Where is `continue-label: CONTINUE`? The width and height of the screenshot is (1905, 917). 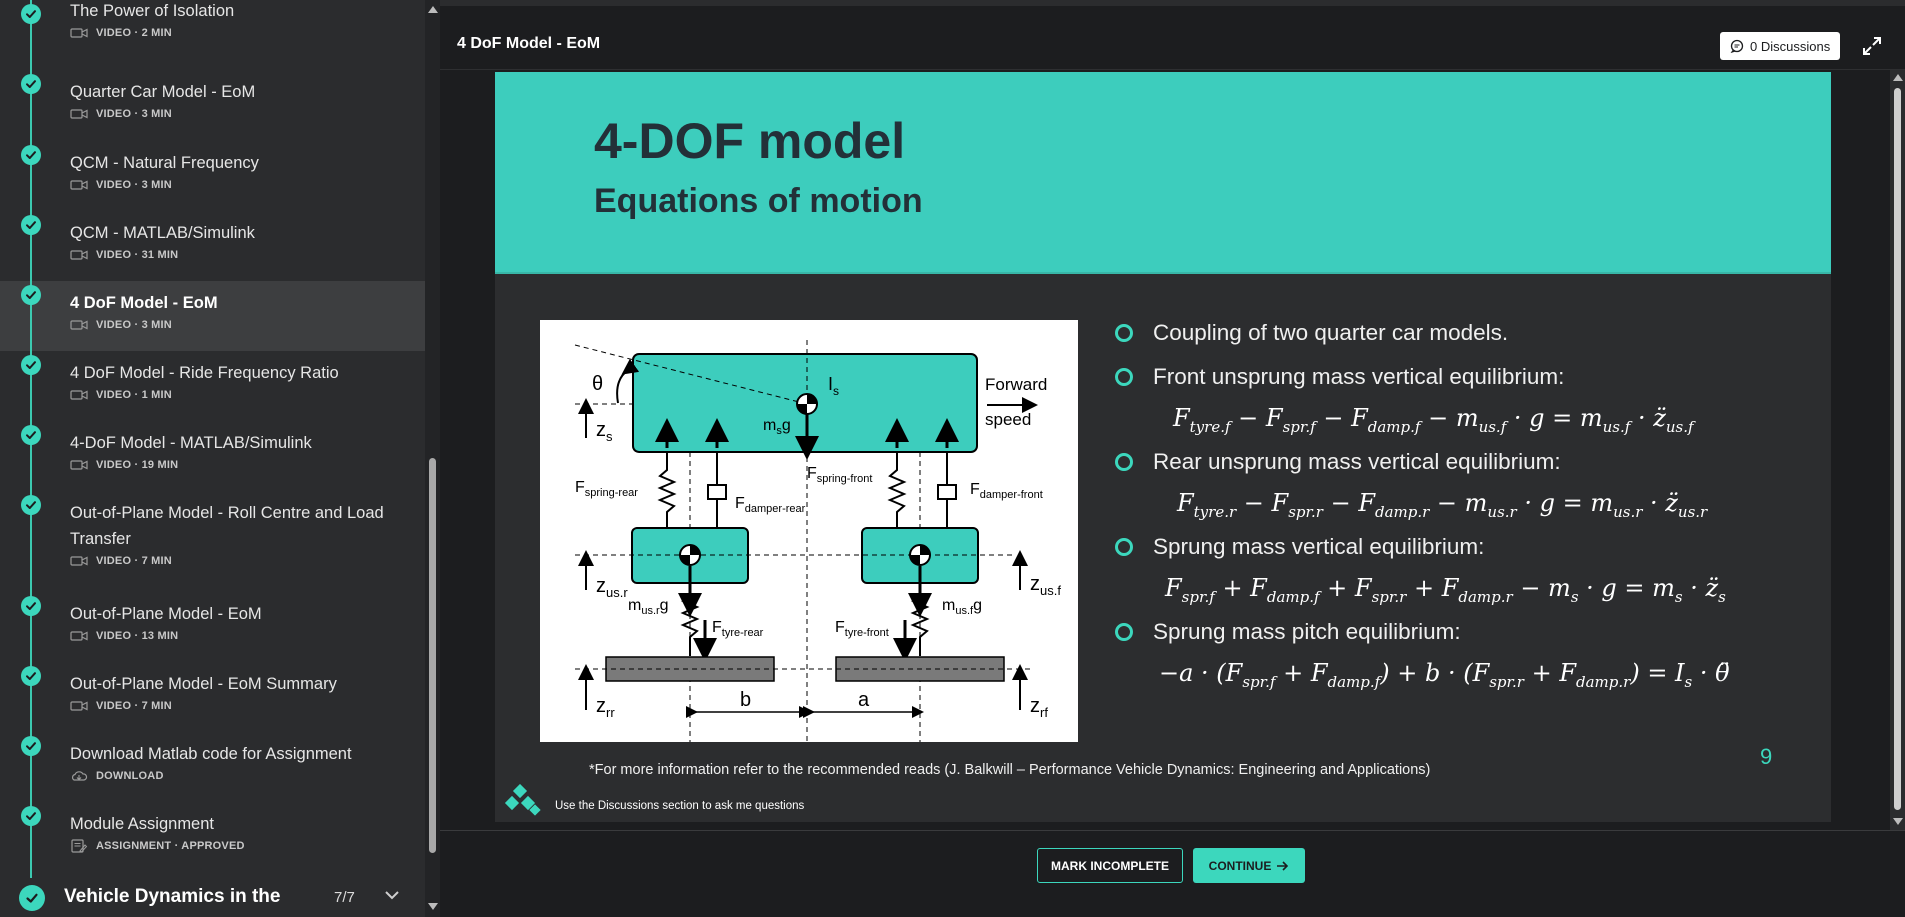
continue-label: CONTINUE is located at coordinates (1240, 865).